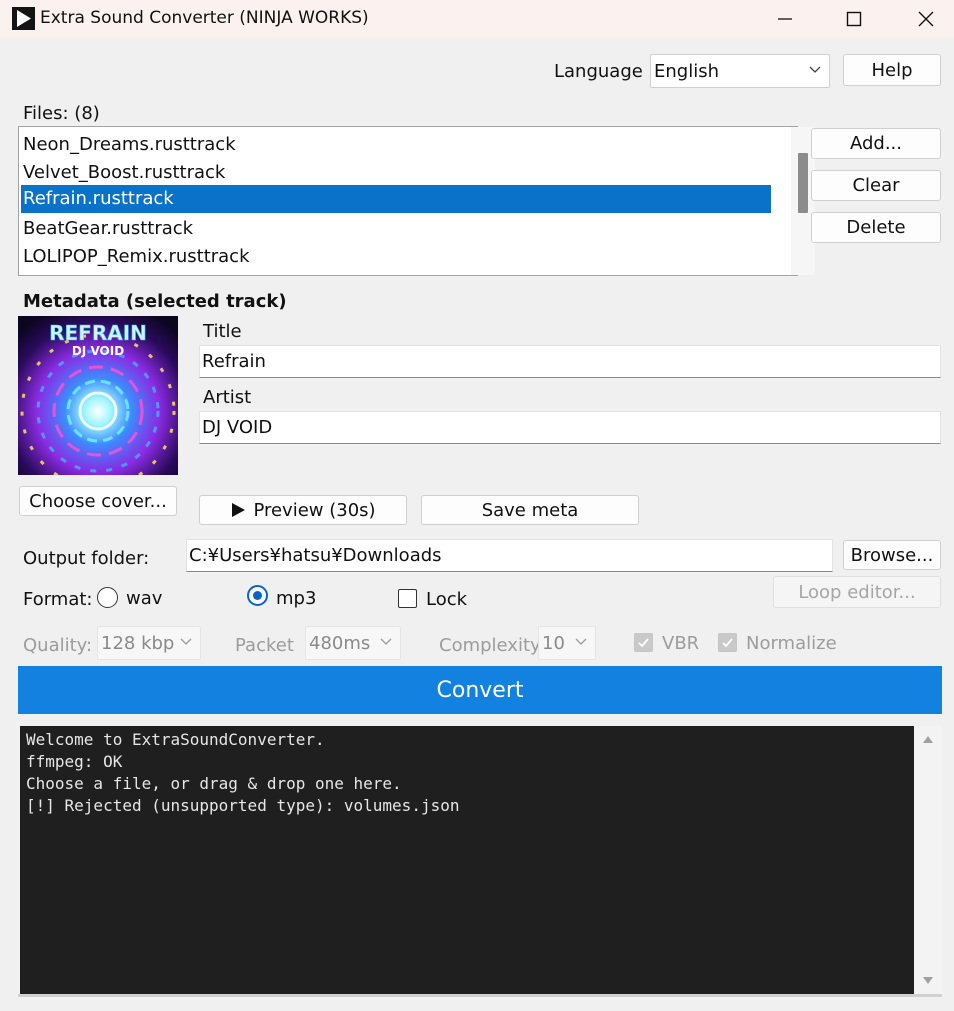 The image size is (954, 1011). I want to click on complexity-value: 10, so click(553, 643).